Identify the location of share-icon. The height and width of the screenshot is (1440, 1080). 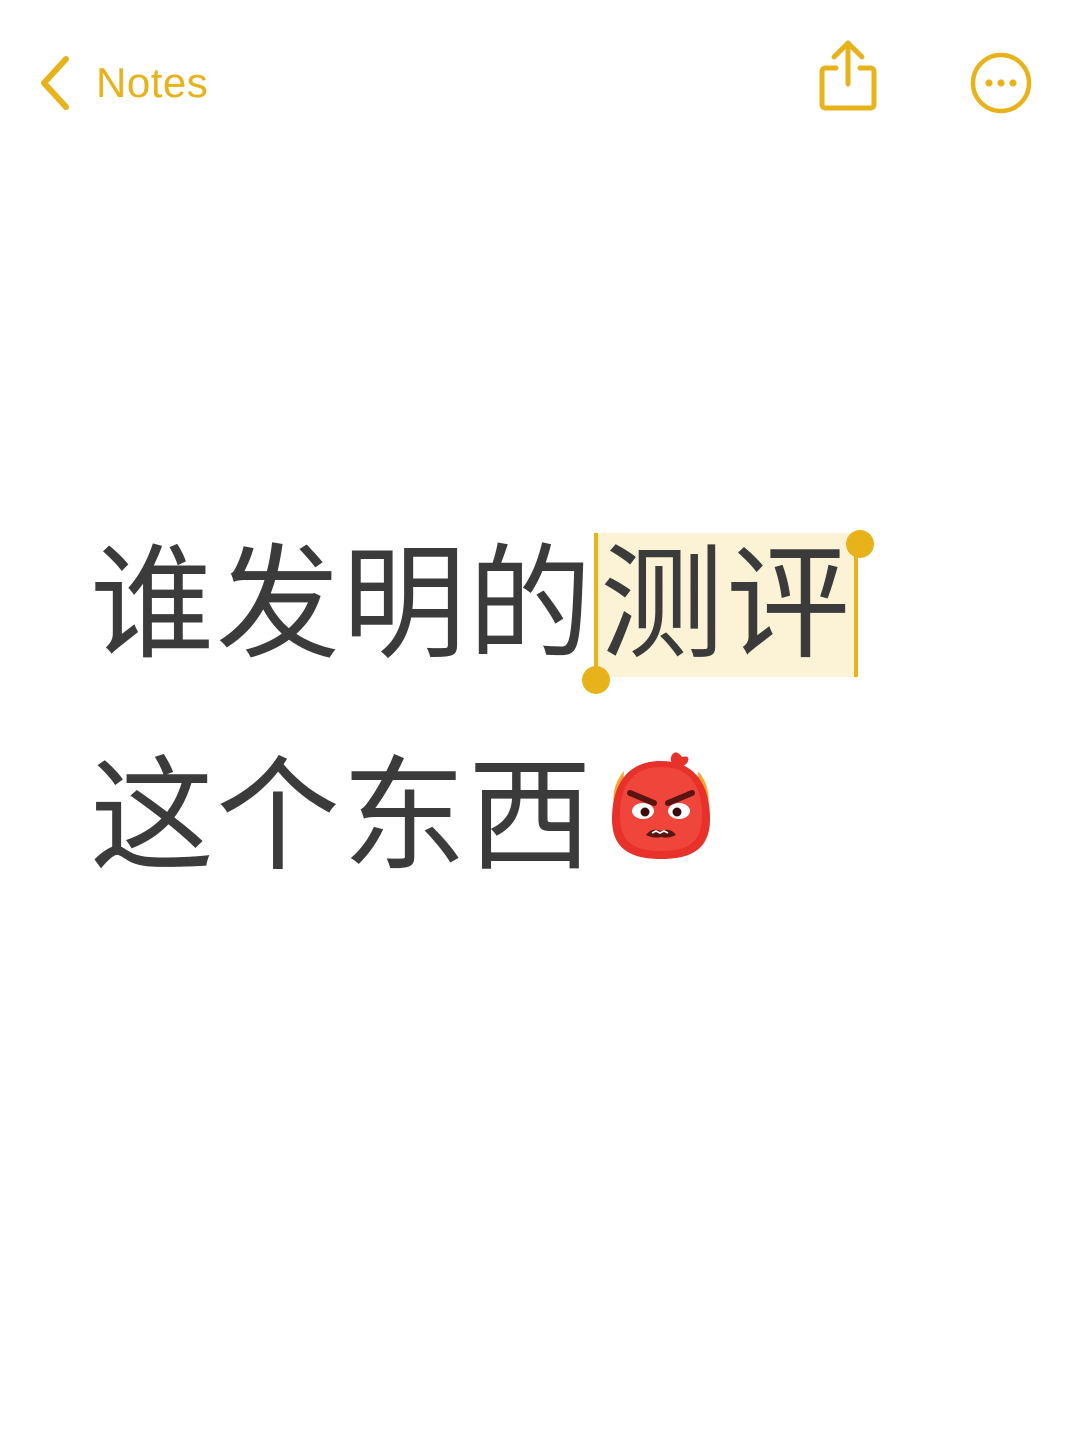
(848, 79).